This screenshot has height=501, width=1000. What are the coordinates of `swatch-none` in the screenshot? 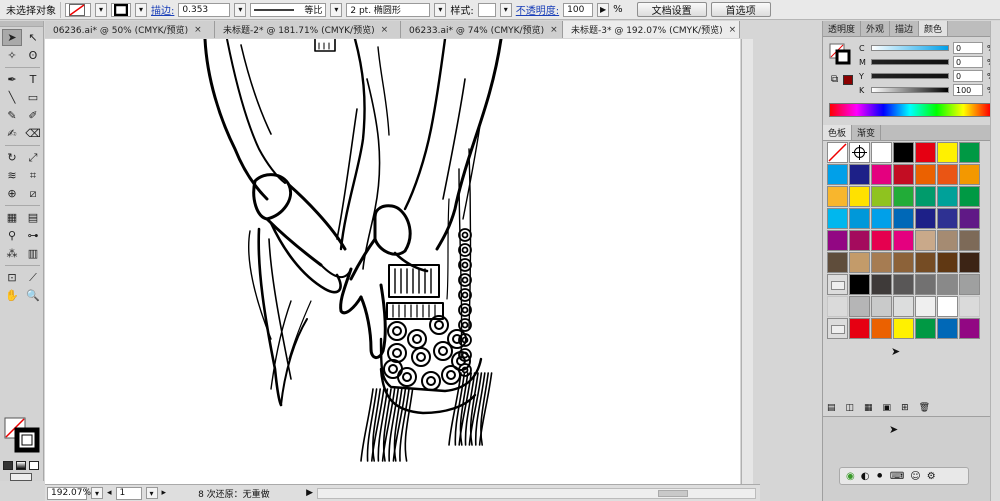 It's located at (837, 152).